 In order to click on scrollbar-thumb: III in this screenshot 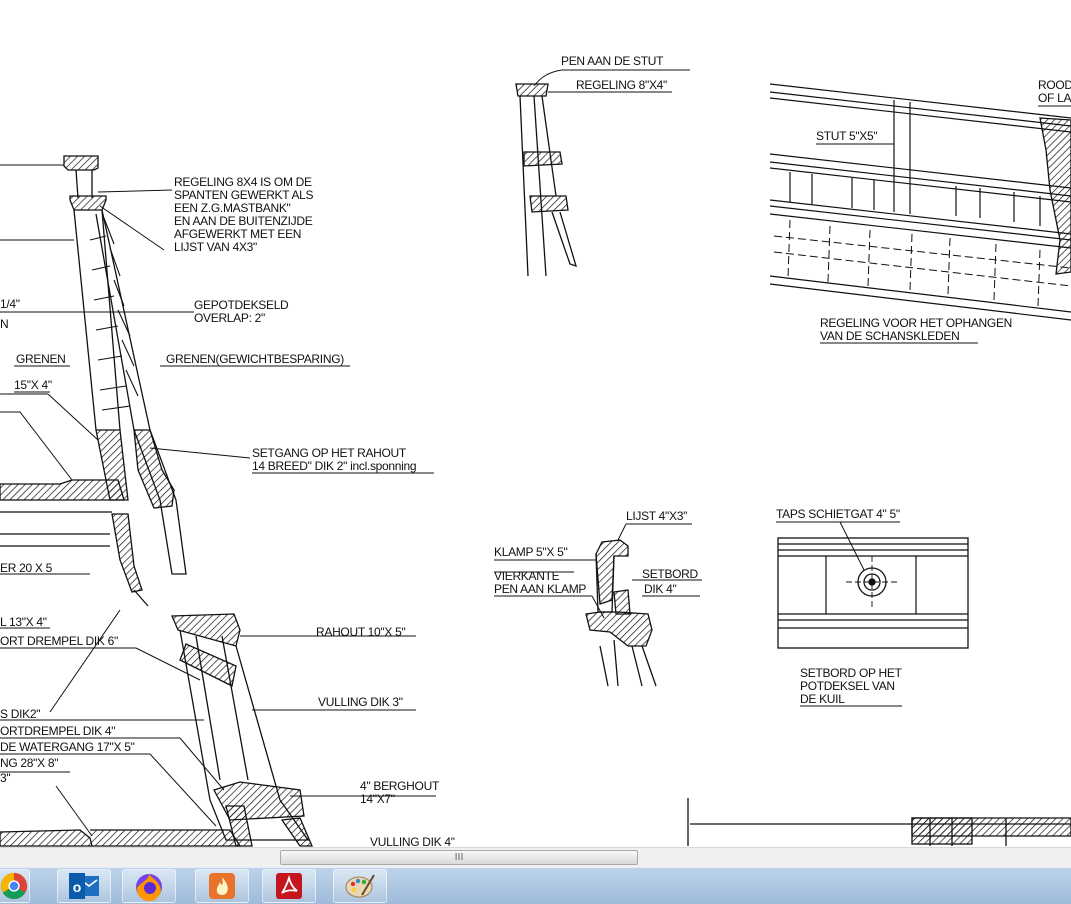, I will do `click(459, 857)`.